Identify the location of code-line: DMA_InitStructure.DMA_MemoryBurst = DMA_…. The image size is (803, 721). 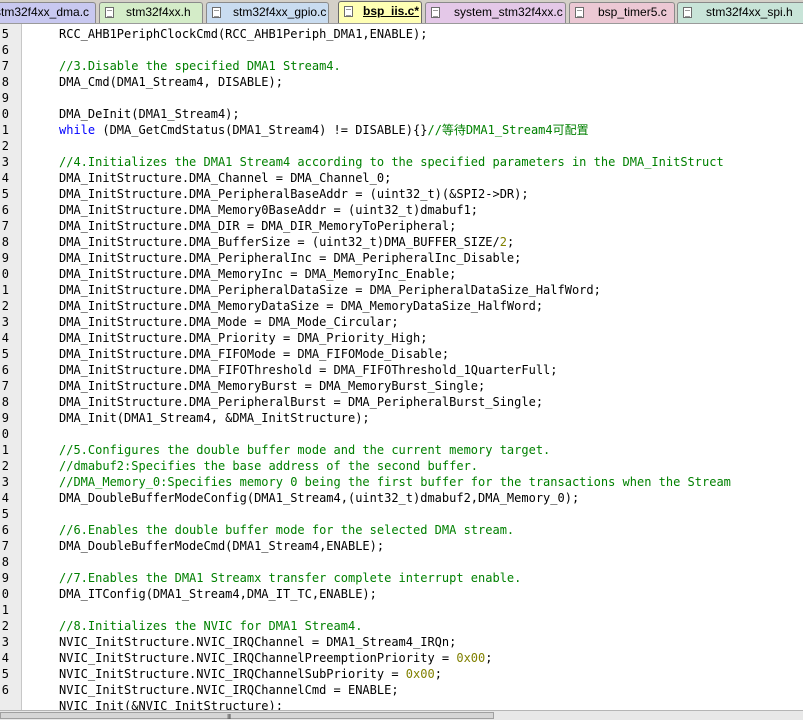
(272, 386).